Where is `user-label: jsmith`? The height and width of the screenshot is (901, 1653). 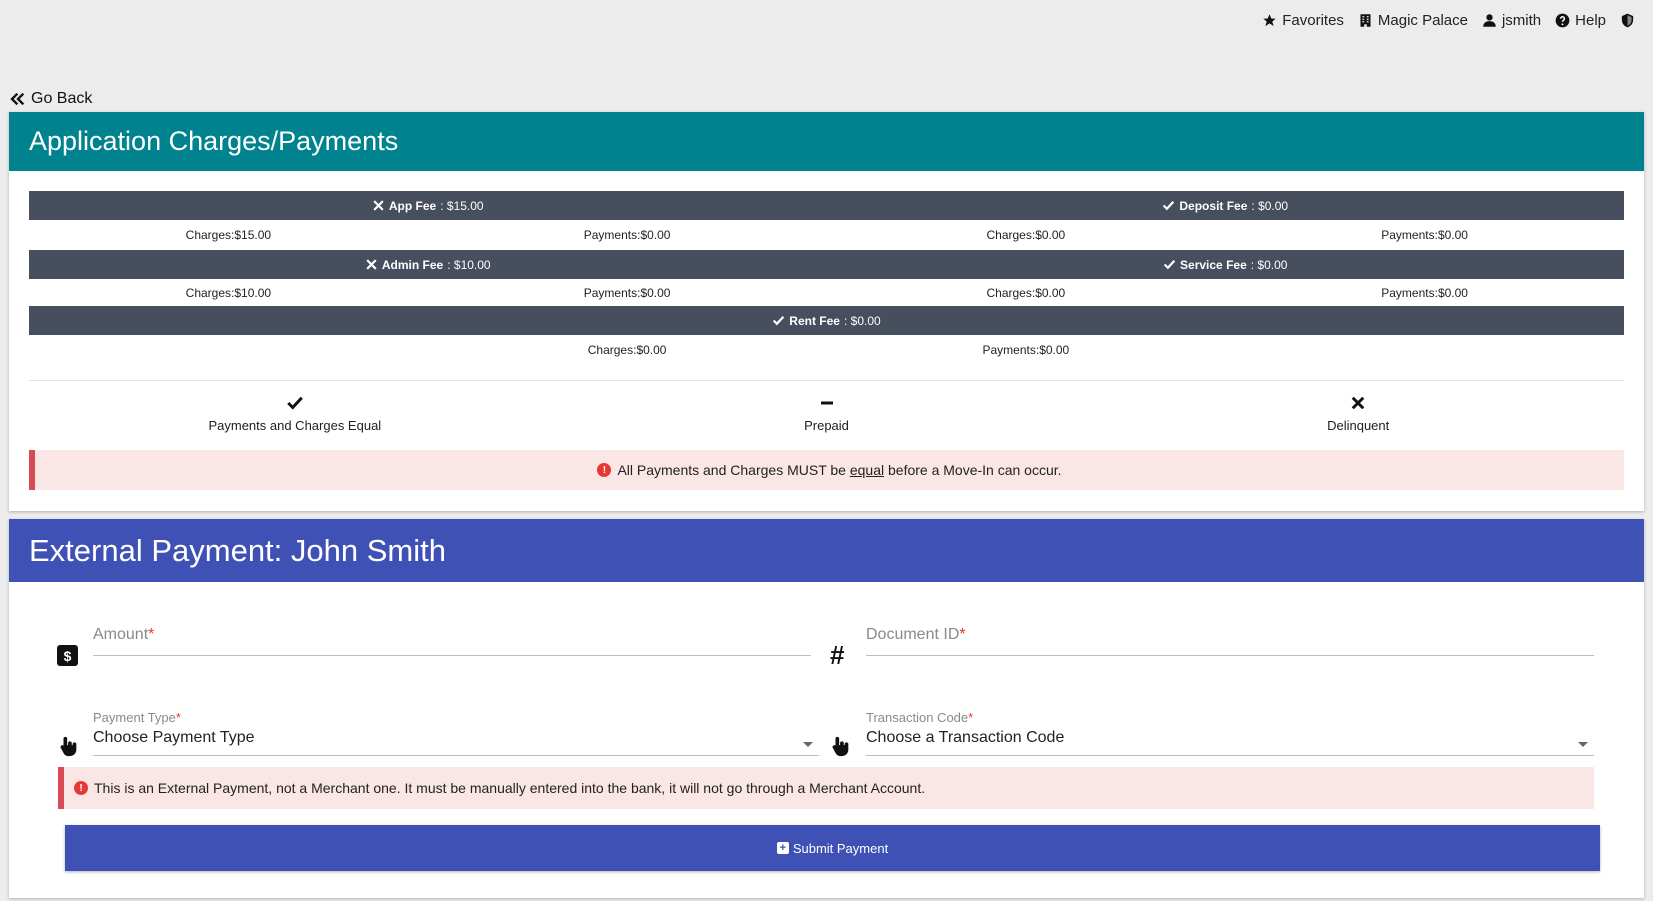
user-label: jsmith is located at coordinates (1521, 20).